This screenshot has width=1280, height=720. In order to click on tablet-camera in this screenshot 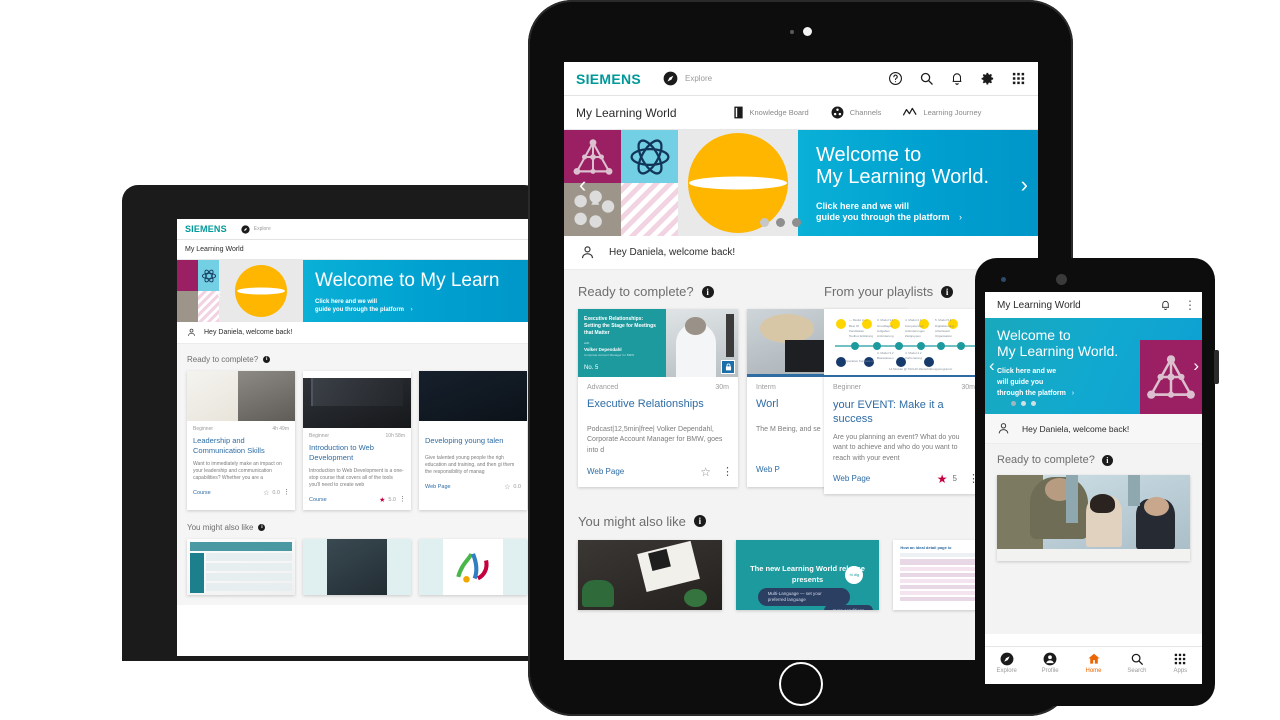, I will do `click(800, 31)`.